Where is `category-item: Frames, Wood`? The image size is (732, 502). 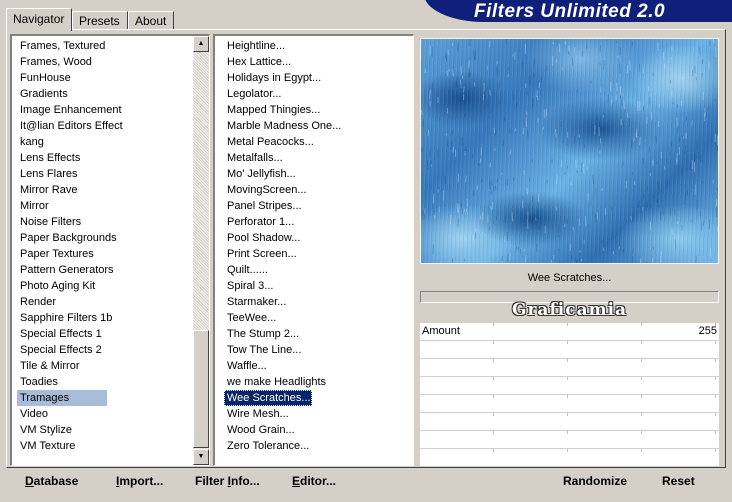
category-item: Frames, Wood is located at coordinates (71, 62).